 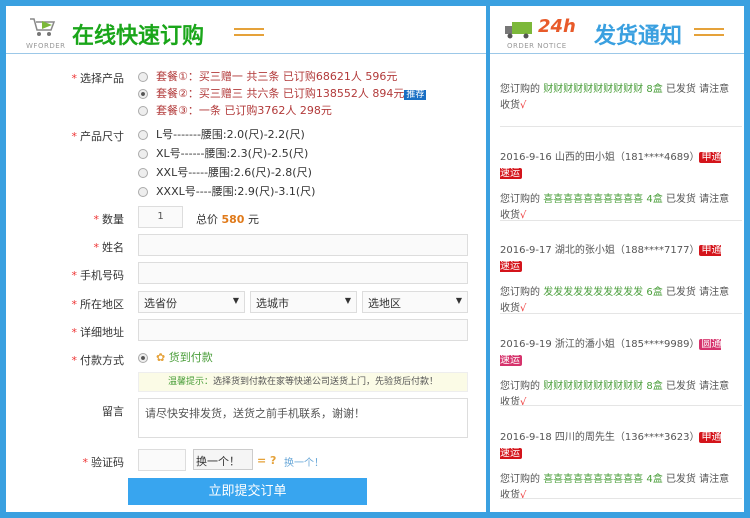 I want to click on captcha-label: * 验证码, so click(x=103, y=462).